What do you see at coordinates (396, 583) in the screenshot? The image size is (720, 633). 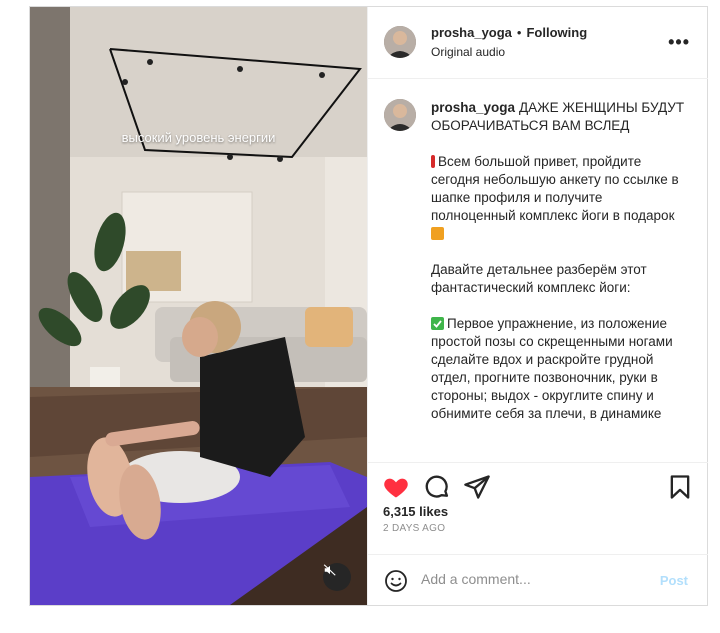 I see `emoji-icon` at bounding box center [396, 583].